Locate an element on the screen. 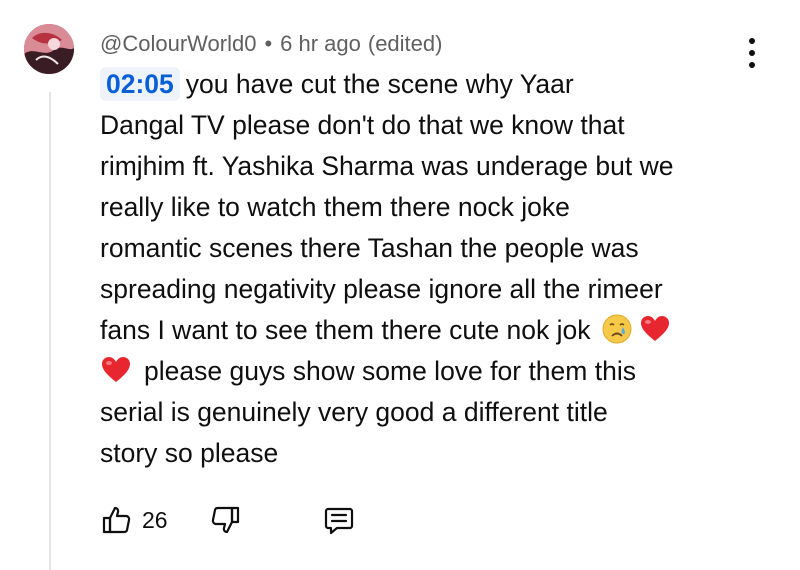 This screenshot has width=800, height=570. comment-line-1: 02:05 you have cut the scene why Yaar is located at coordinates (430, 84).